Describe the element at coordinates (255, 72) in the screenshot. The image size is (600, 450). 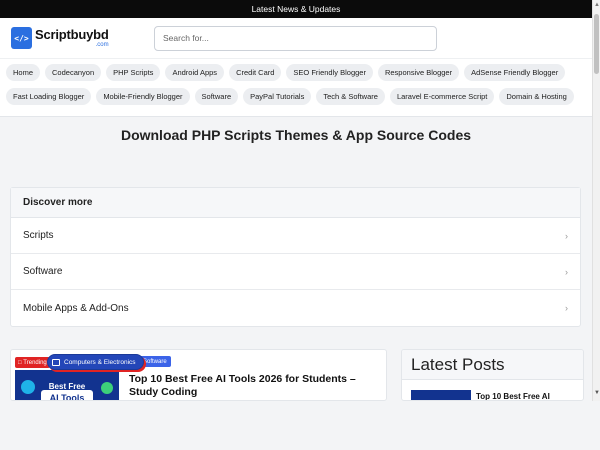
I see `tag-credit-card: Credit Card` at that location.